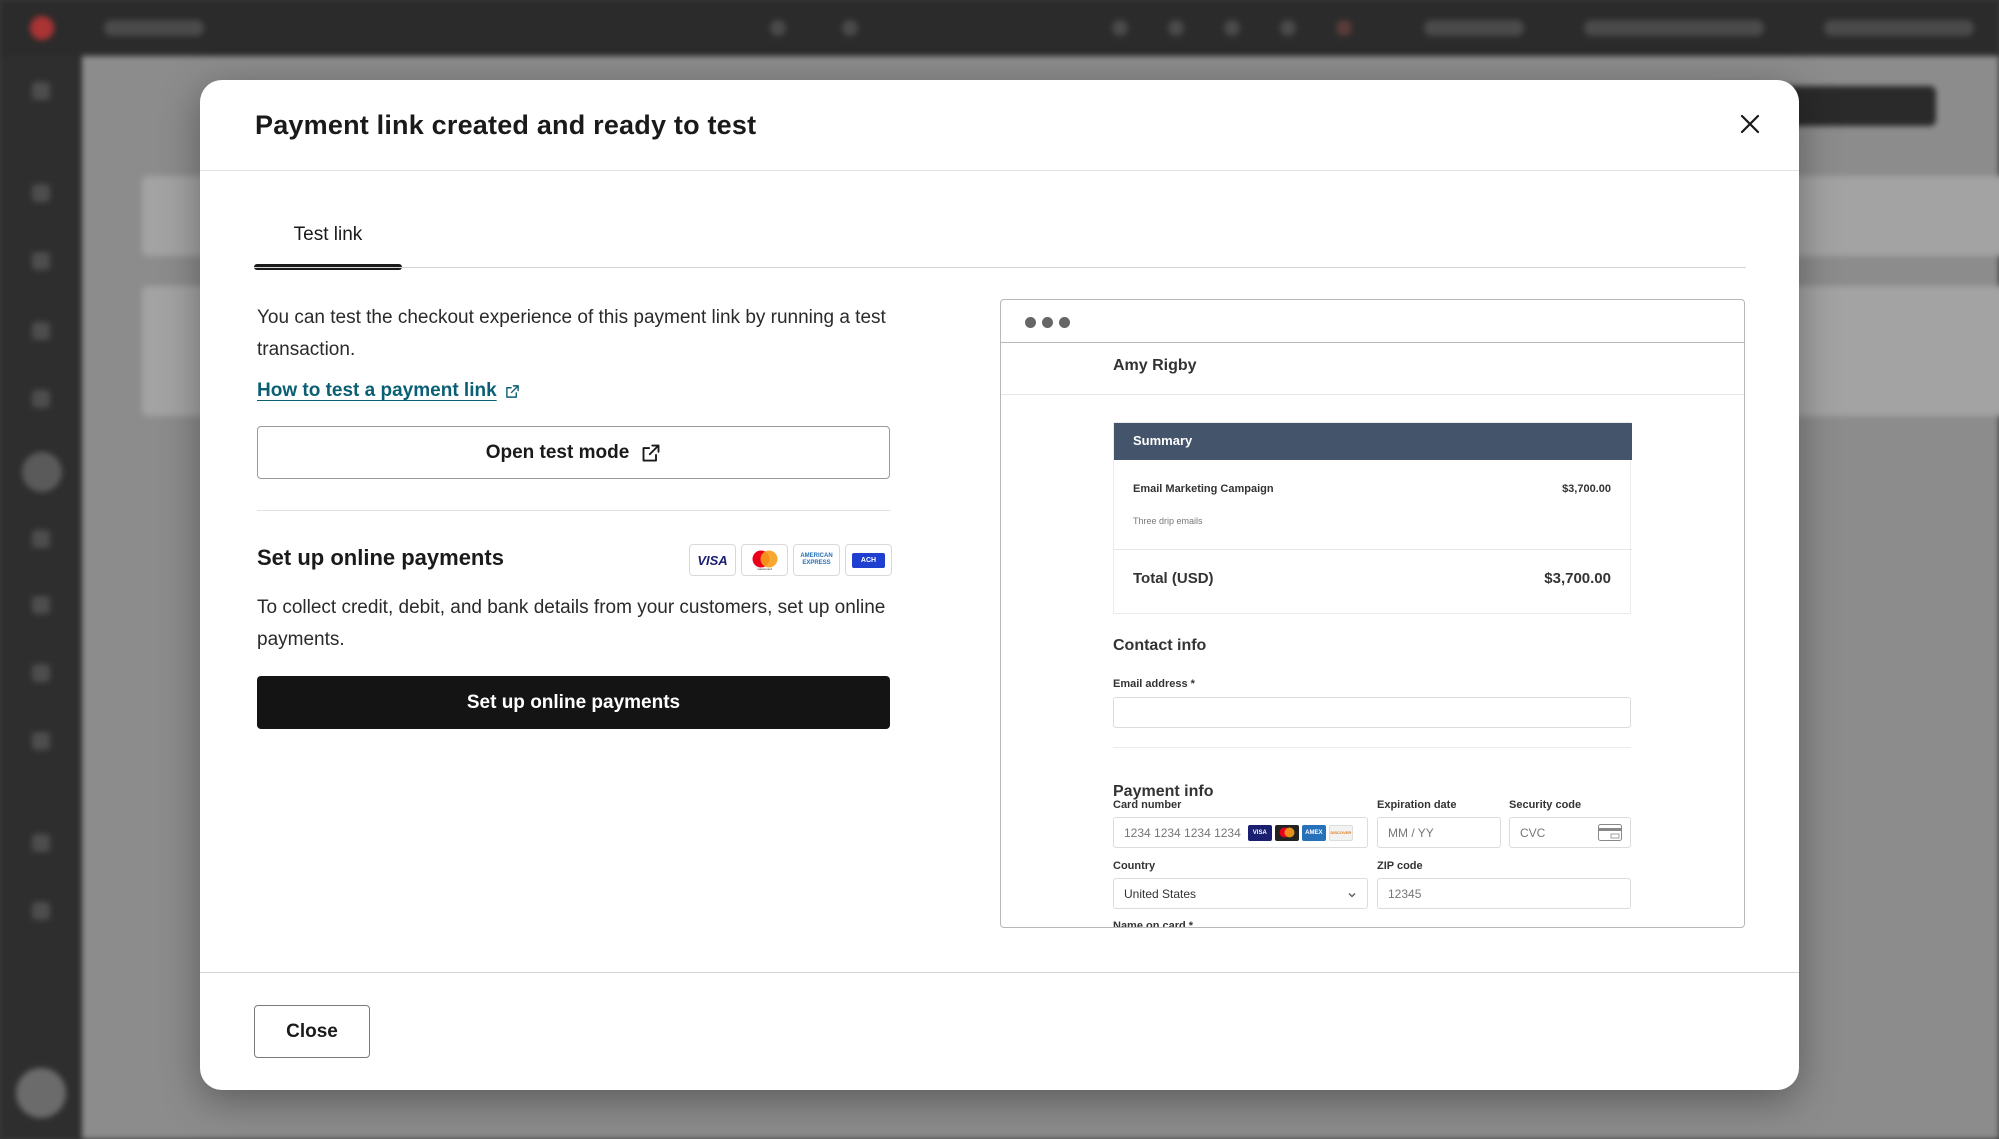  I want to click on expiry-input: MM / YY, so click(1439, 832).